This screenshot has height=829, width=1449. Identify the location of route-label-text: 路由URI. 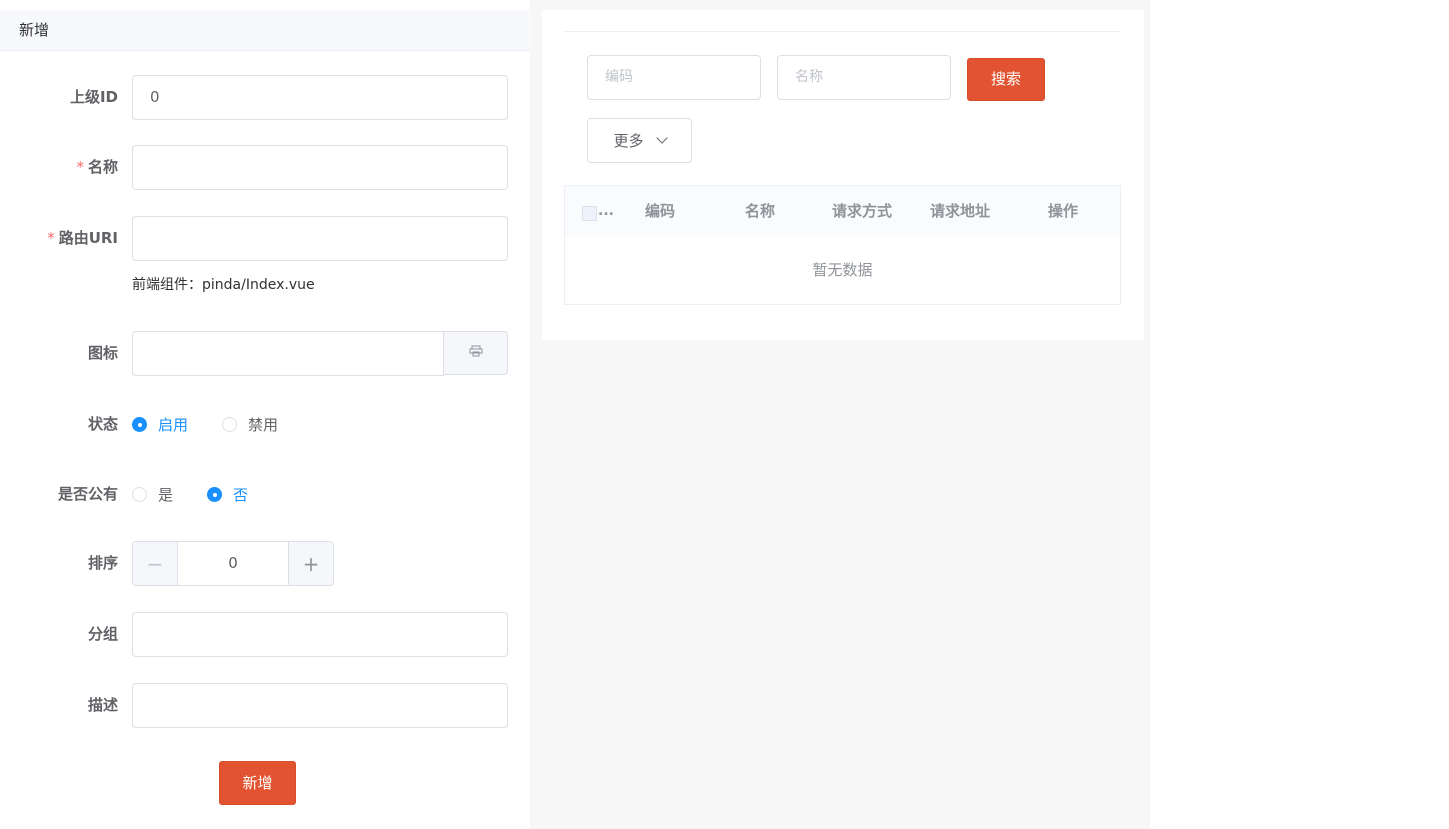
(88, 238).